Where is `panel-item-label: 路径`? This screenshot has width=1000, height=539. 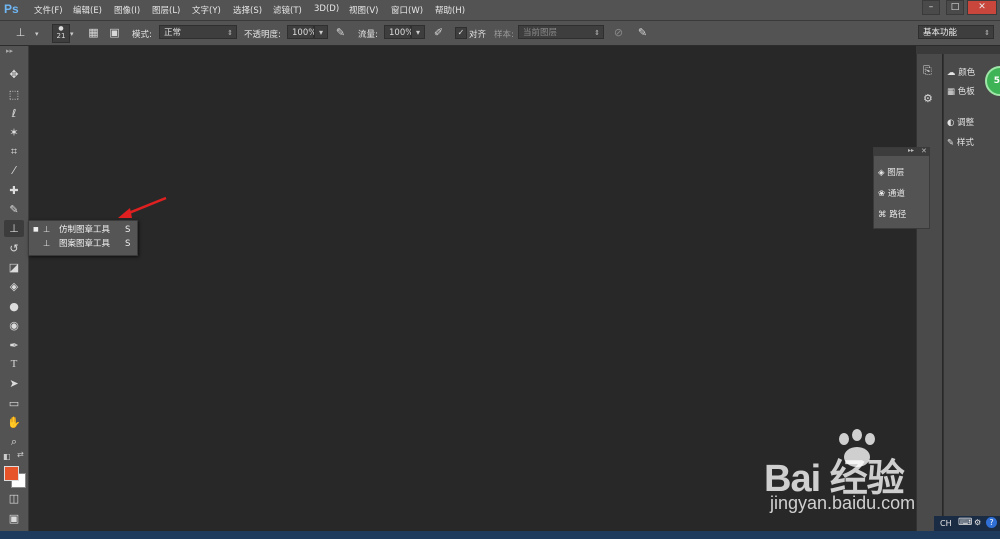
panel-item-label: 路径 is located at coordinates (898, 215).